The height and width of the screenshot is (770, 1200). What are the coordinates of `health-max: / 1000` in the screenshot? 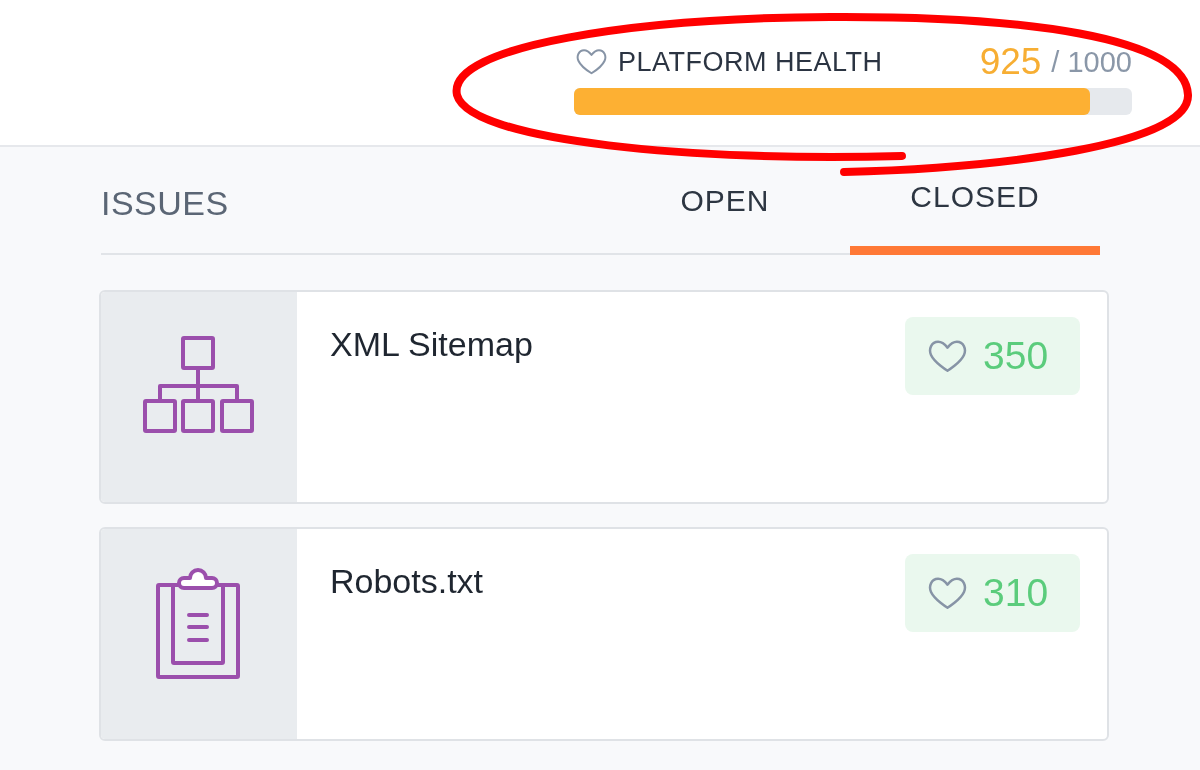 It's located at (1091, 62).